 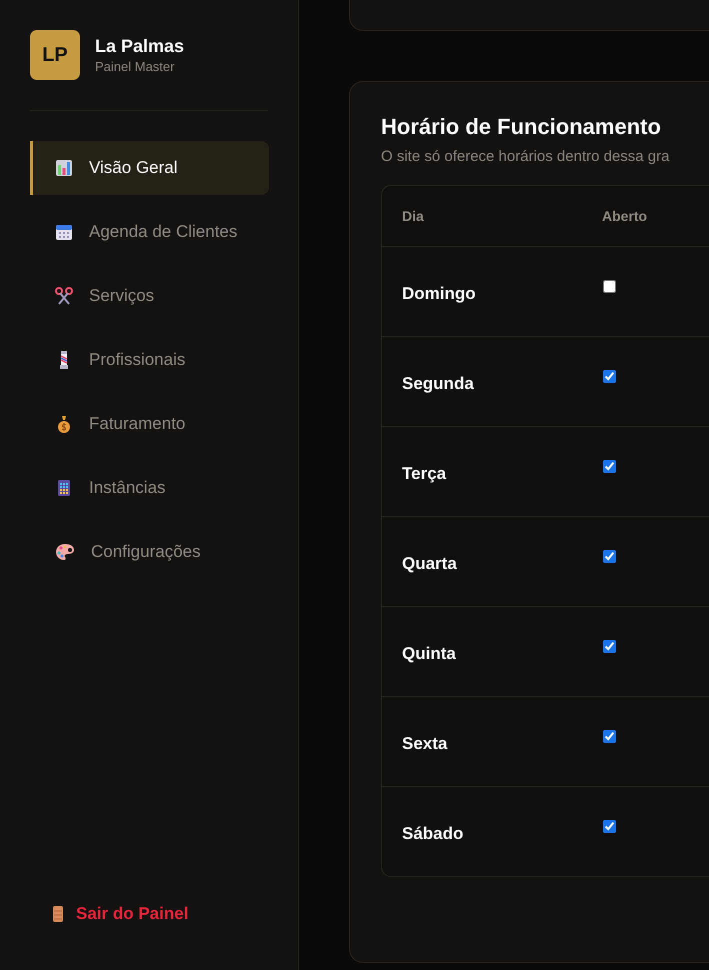 I want to click on nav-item: Agenda de Clientes, so click(x=149, y=232).